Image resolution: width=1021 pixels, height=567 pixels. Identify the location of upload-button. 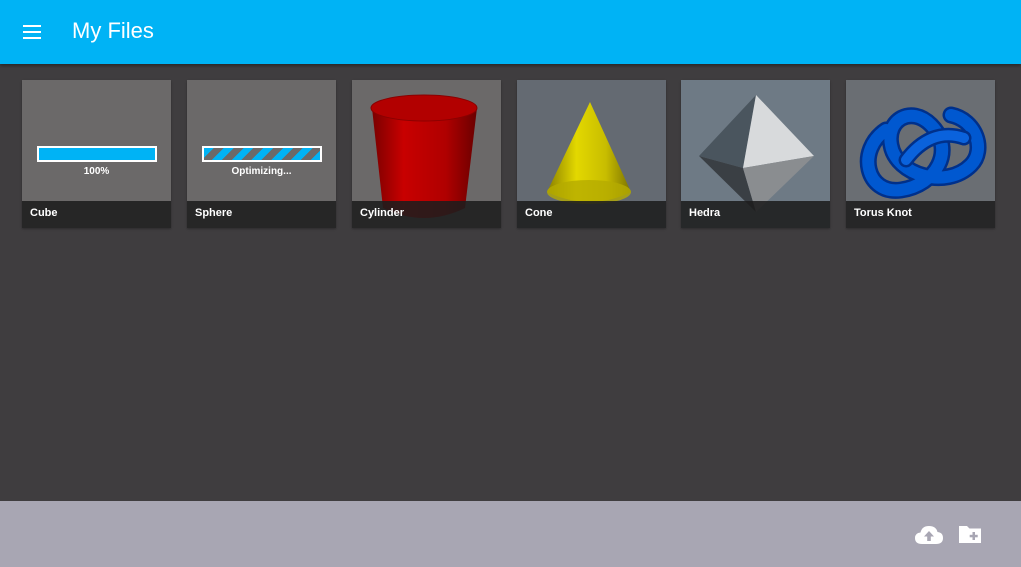
(929, 535).